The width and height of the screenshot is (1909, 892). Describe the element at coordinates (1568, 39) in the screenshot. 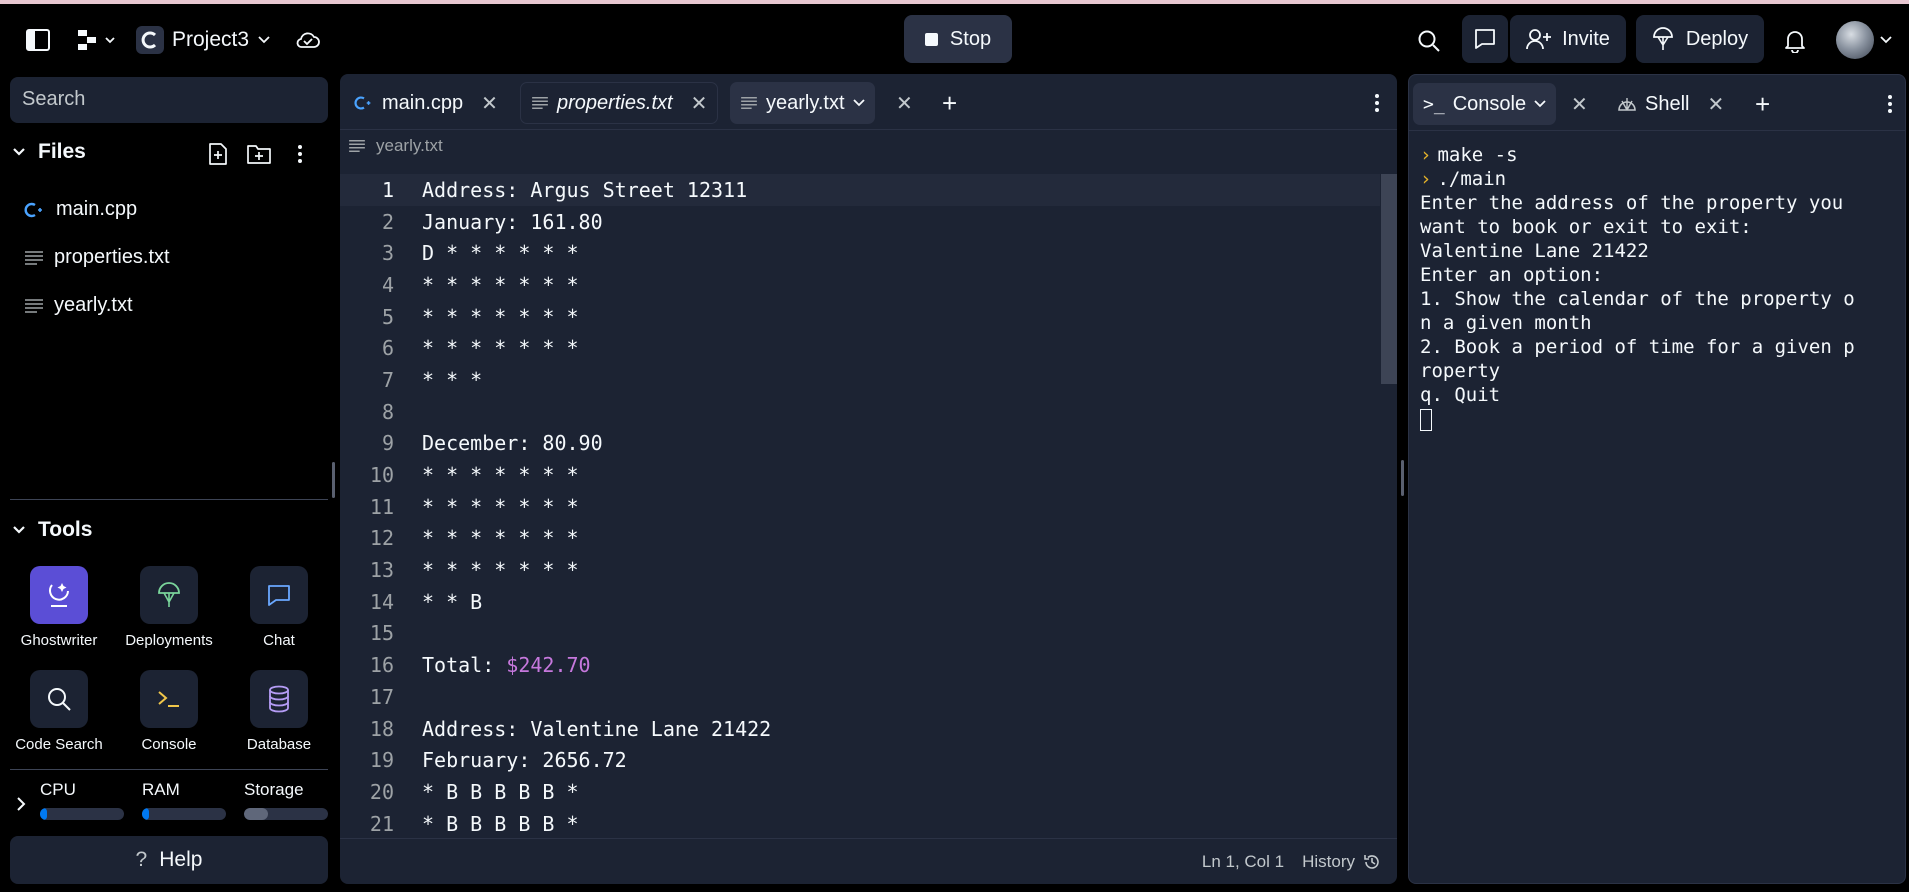

I see `invite-button: Invite` at that location.